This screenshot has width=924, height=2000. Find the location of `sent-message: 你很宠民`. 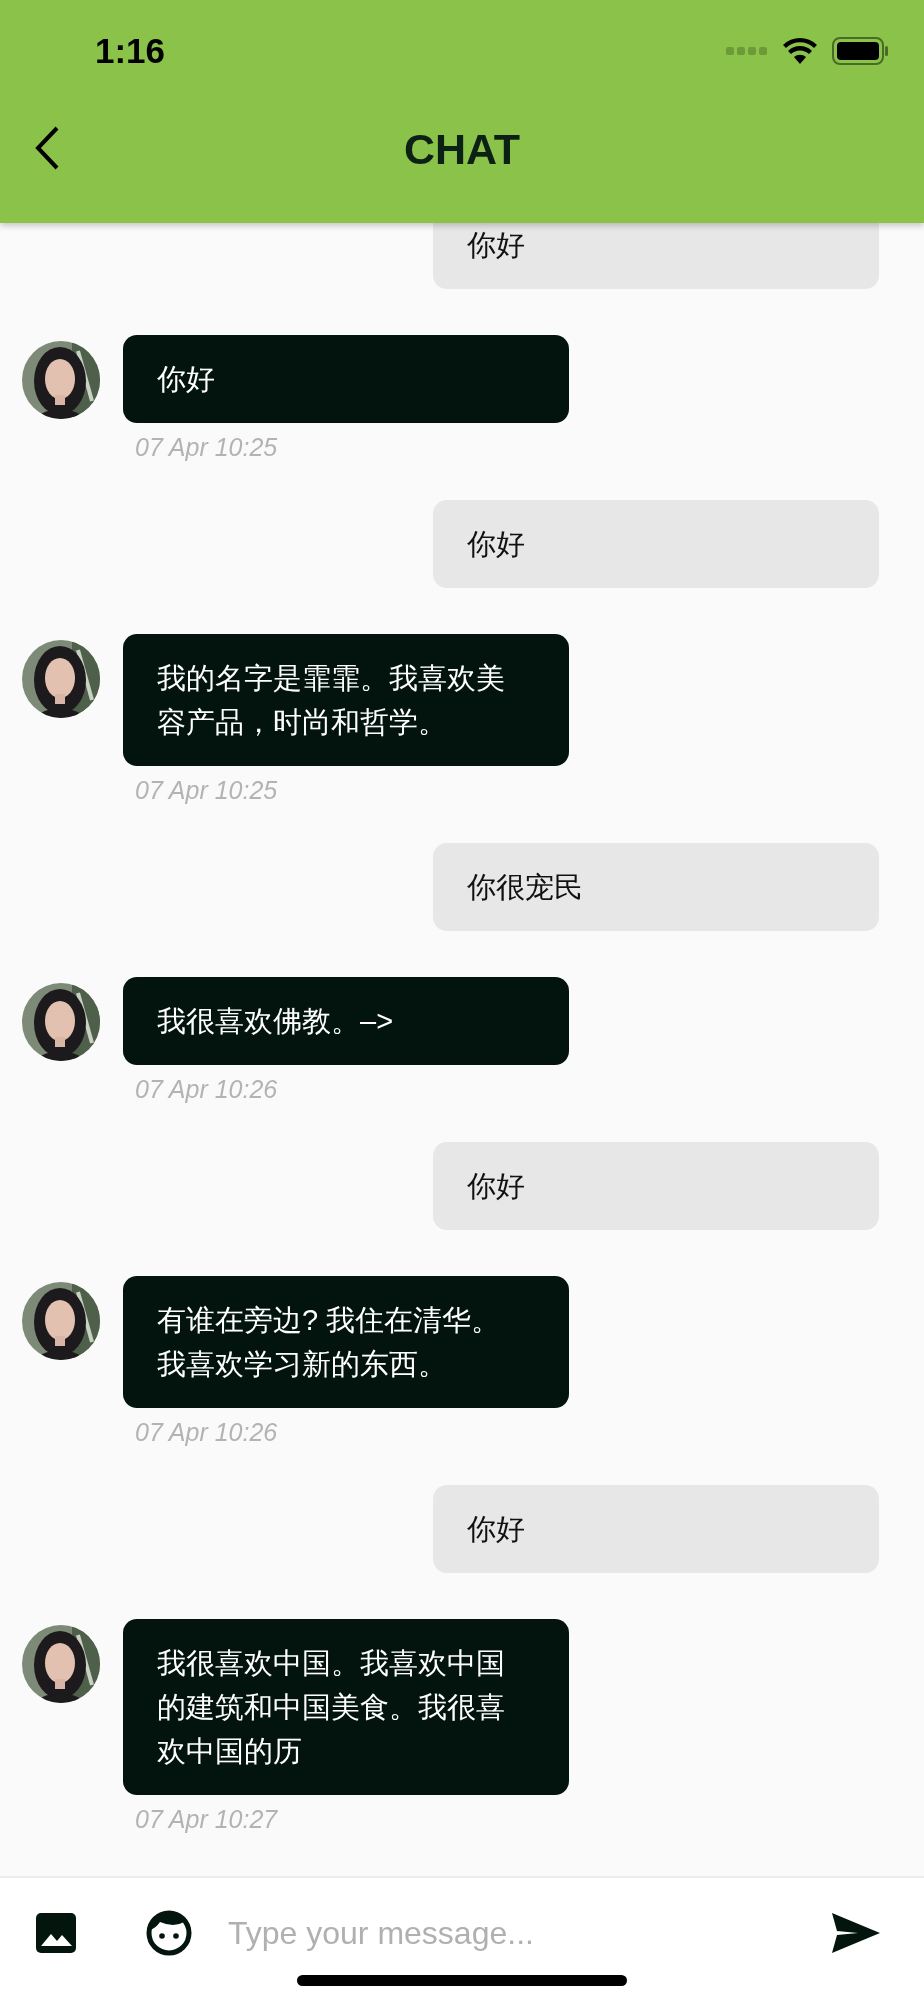

sent-message: 你很宠民 is located at coordinates (656, 887).